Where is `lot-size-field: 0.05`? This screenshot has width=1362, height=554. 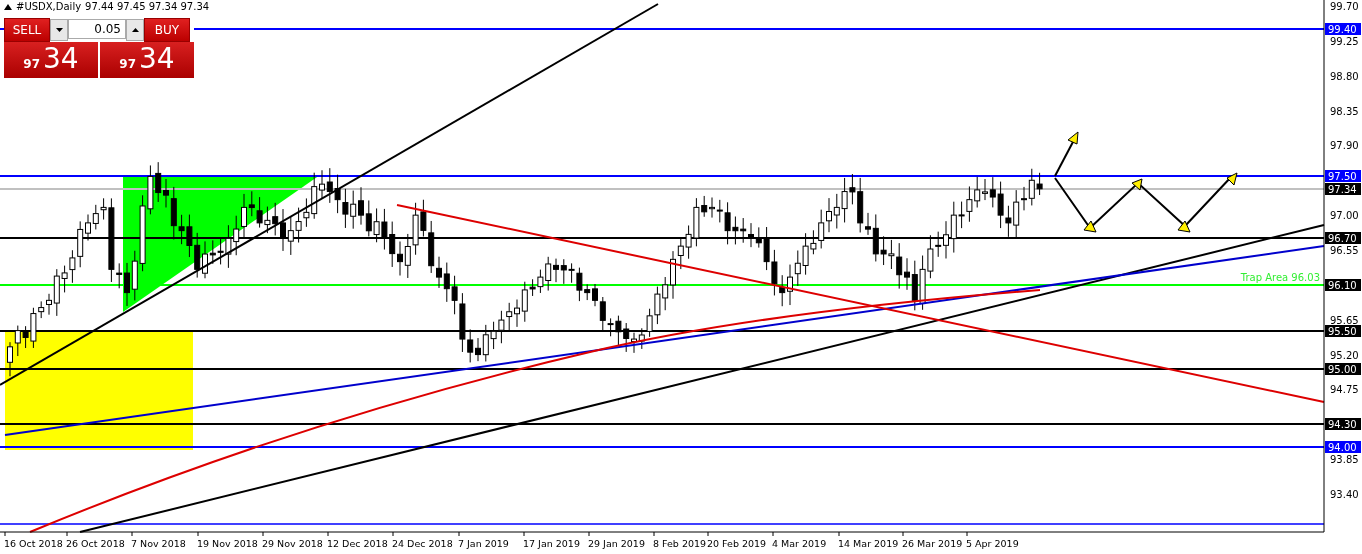
lot-size-field: 0.05 is located at coordinates (97, 29).